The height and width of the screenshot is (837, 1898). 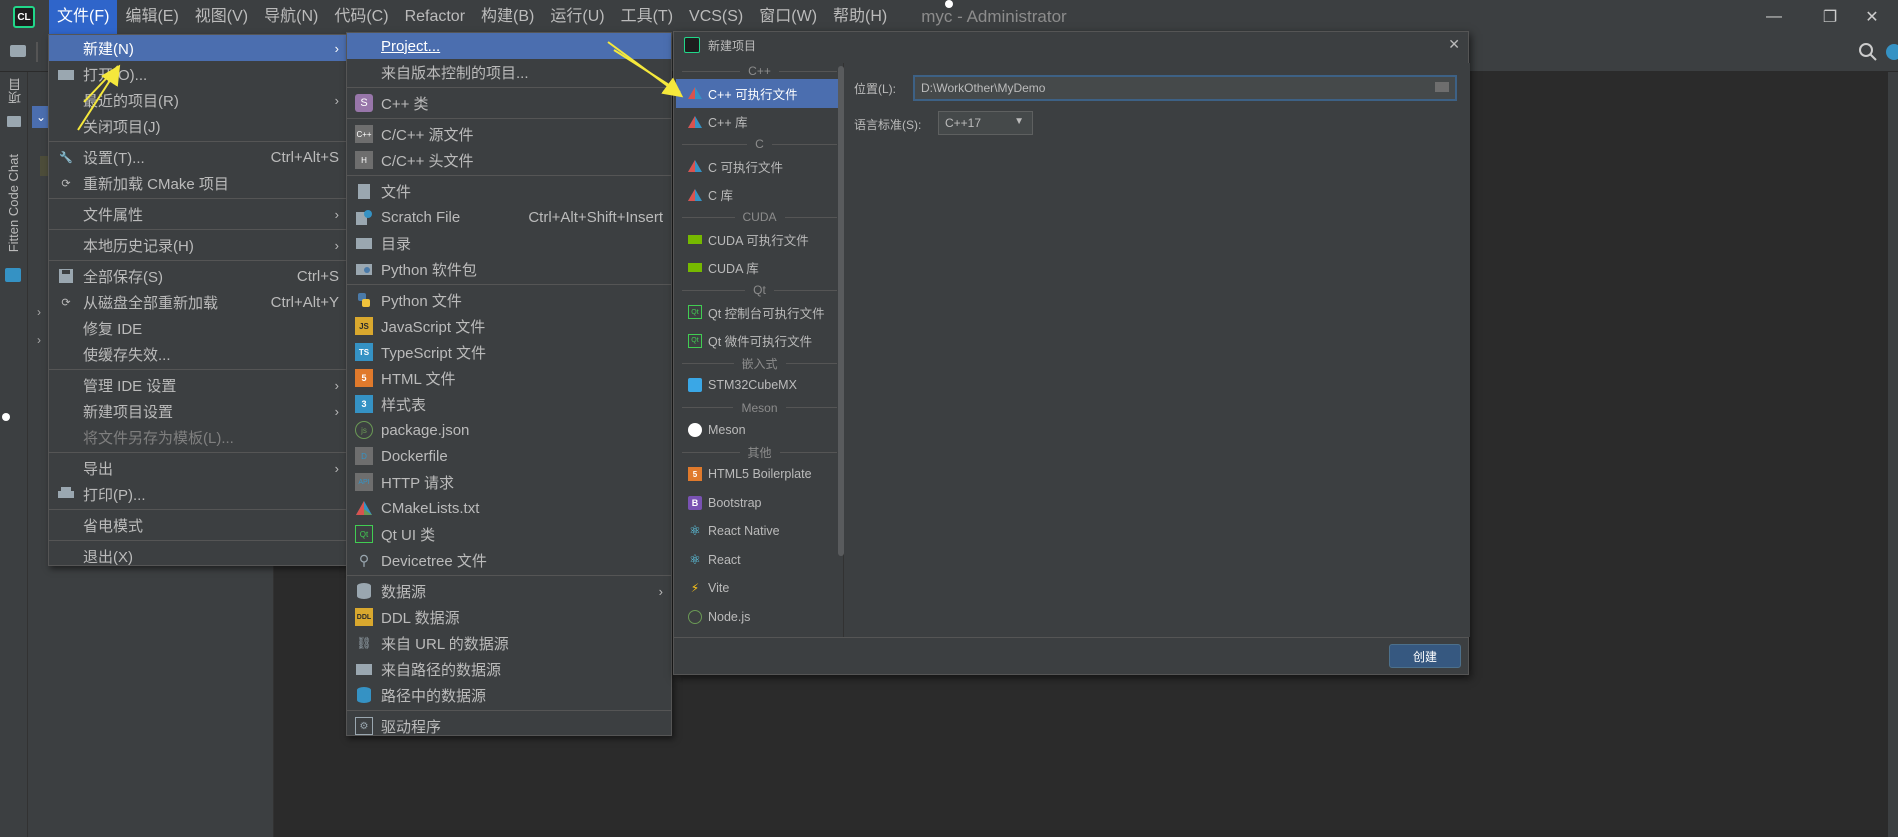 What do you see at coordinates (380, 86) in the screenshot?
I see `annotation-arrows` at bounding box center [380, 86].